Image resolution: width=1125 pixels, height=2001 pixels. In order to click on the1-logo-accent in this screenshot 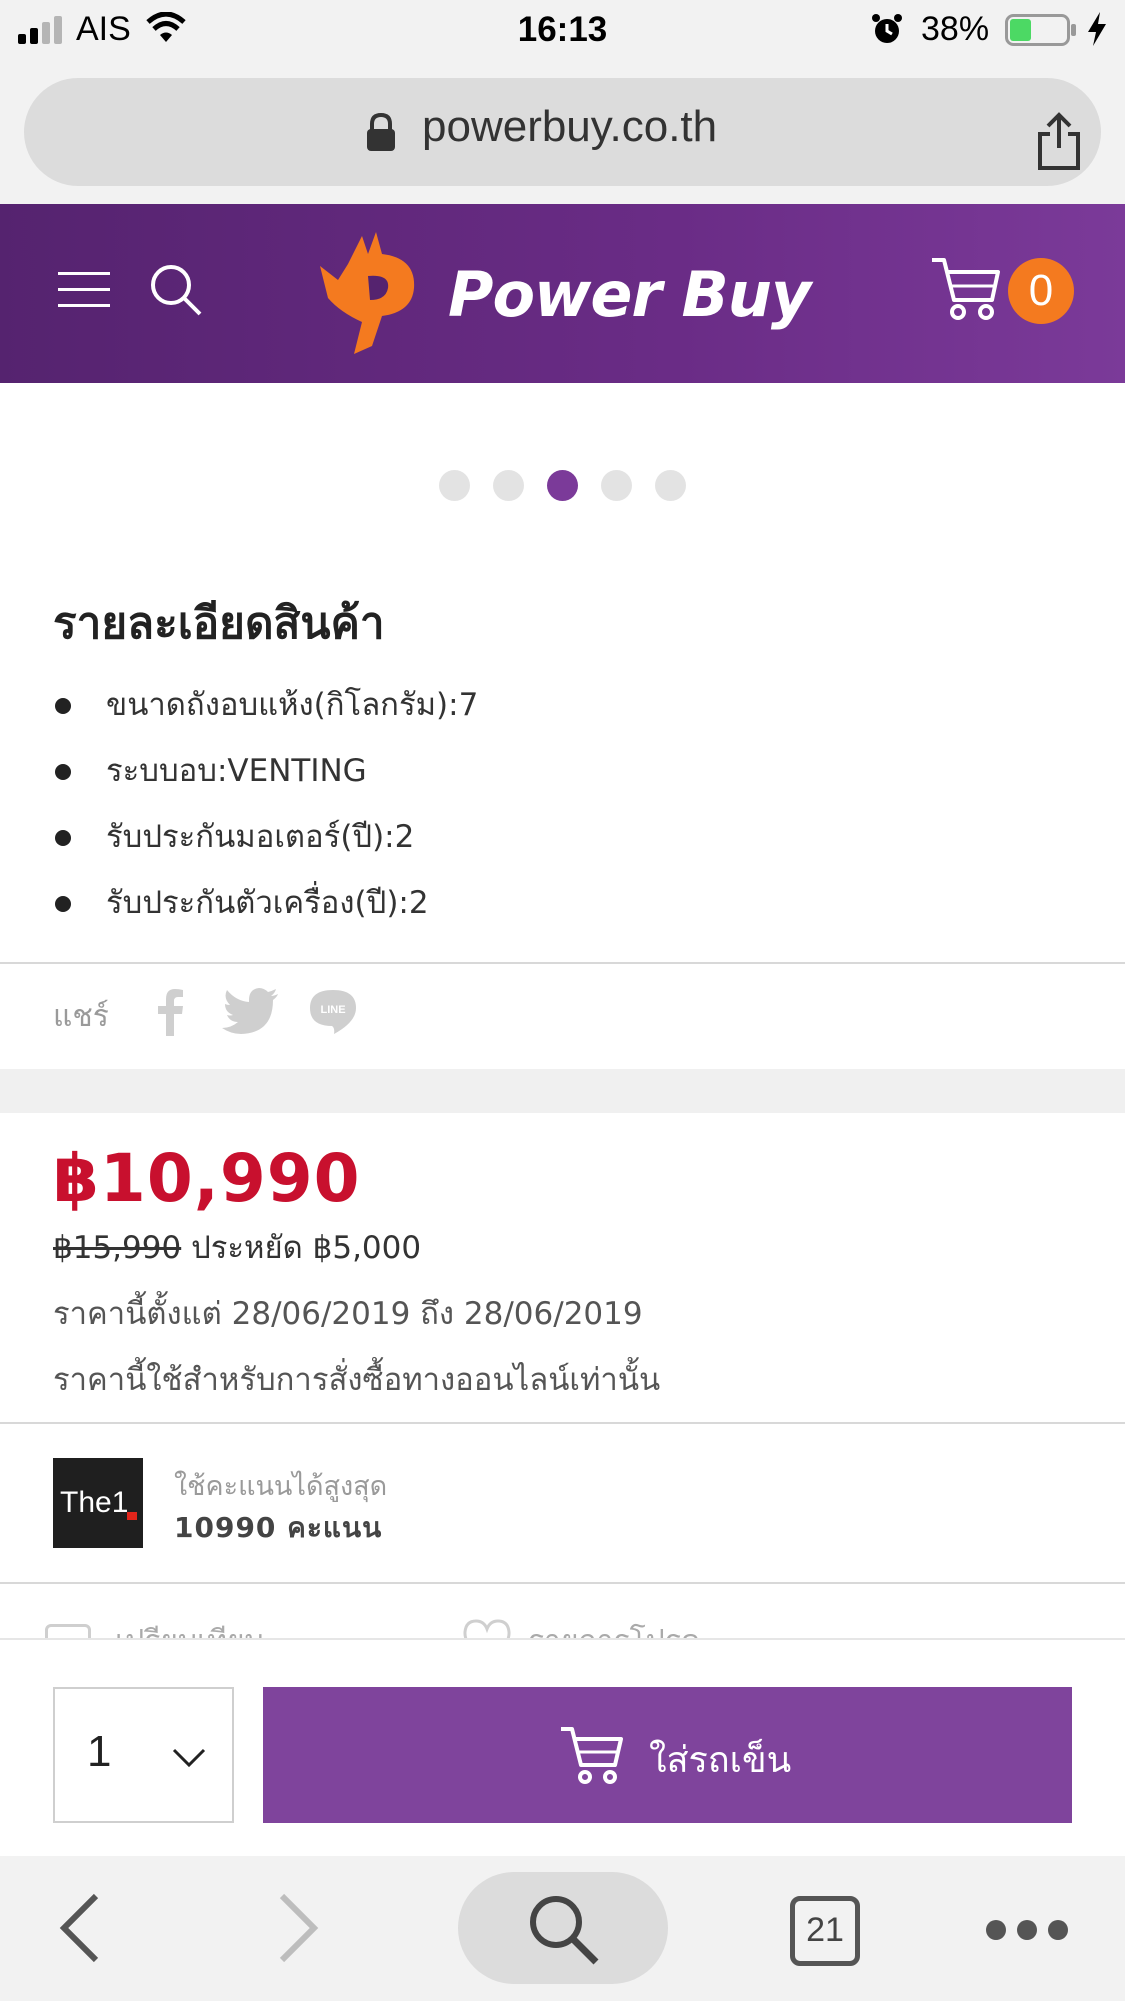, I will do `click(132, 1516)`.